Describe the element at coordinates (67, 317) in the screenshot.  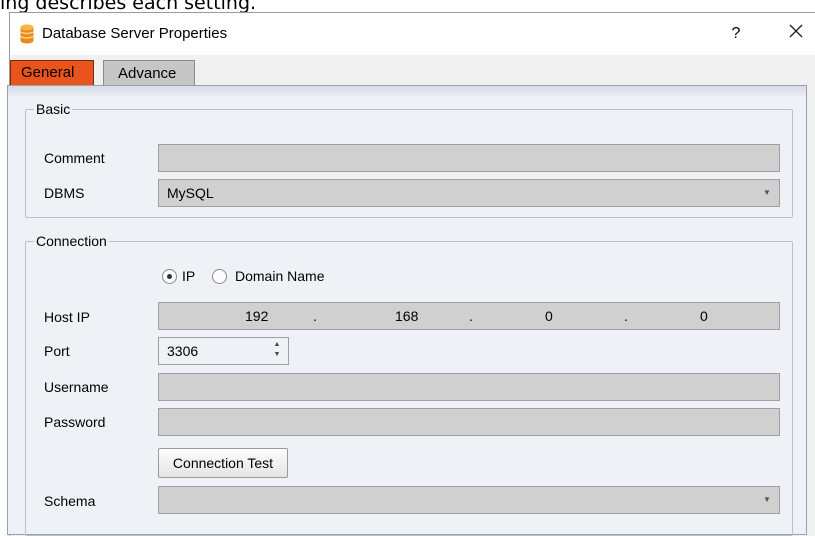
I see `host-ip-label: Host IP` at that location.